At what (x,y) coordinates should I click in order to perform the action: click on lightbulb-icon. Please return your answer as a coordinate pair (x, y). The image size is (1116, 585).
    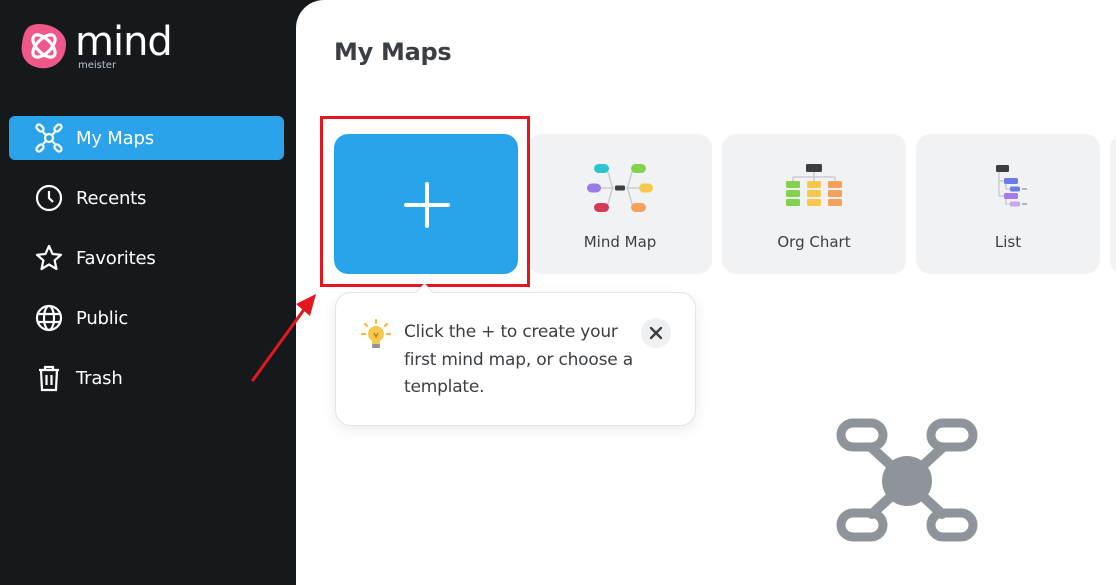
    Looking at the image, I should click on (376, 333).